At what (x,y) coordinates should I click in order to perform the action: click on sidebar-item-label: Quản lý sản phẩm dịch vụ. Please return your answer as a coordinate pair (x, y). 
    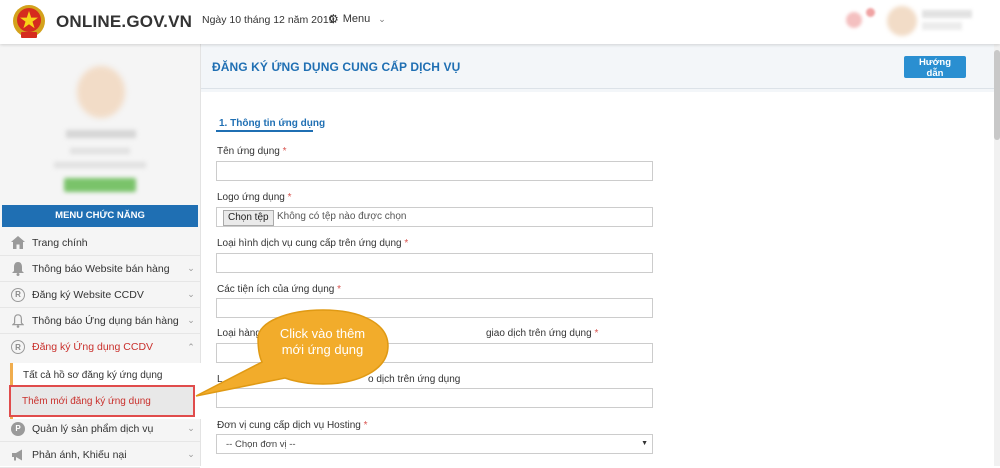
    Looking at the image, I should click on (93, 428).